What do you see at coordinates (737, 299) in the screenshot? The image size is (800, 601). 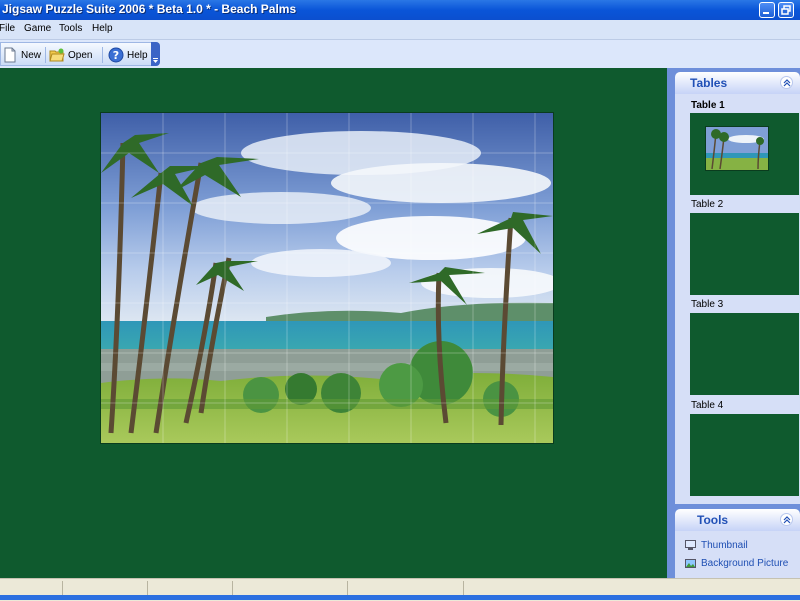 I see `tables-panel-body: Table 1 Table 2 Table 3 Table 4` at bounding box center [737, 299].